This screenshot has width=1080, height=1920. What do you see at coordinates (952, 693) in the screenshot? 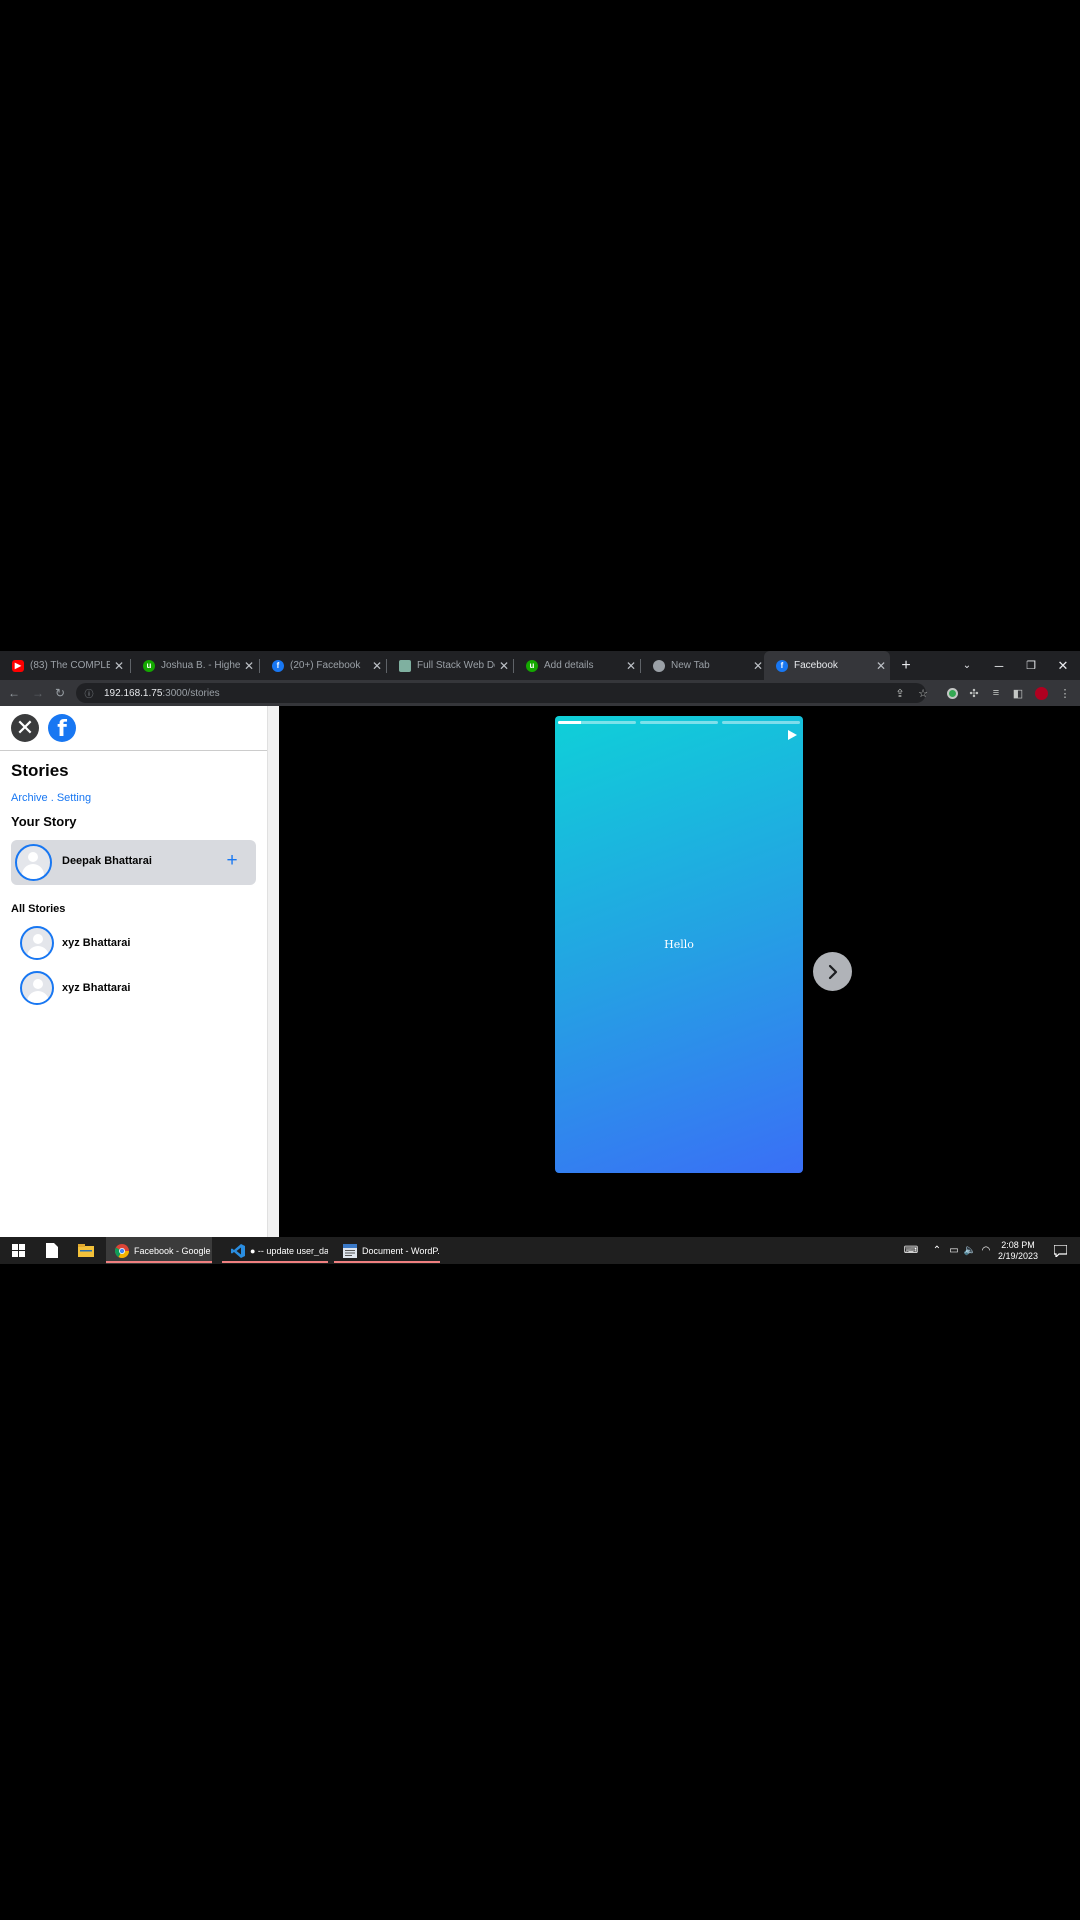
I see `extension-icon` at bounding box center [952, 693].